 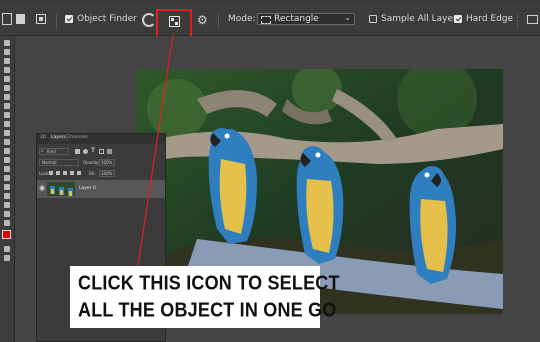 What do you see at coordinates (7, 88) in the screenshot?
I see `eyedropper-tool-icon` at bounding box center [7, 88].